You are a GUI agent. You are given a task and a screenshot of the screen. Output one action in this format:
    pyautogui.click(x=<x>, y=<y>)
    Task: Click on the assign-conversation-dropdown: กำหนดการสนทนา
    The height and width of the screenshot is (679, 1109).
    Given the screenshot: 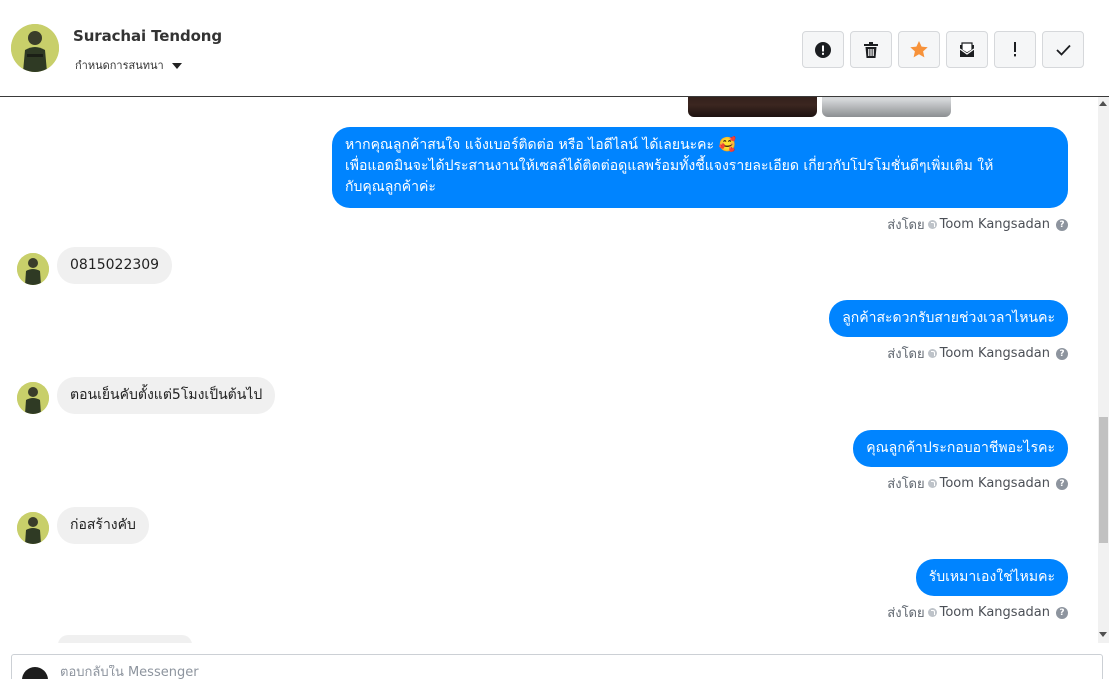 What is the action you would take?
    pyautogui.click(x=128, y=65)
    